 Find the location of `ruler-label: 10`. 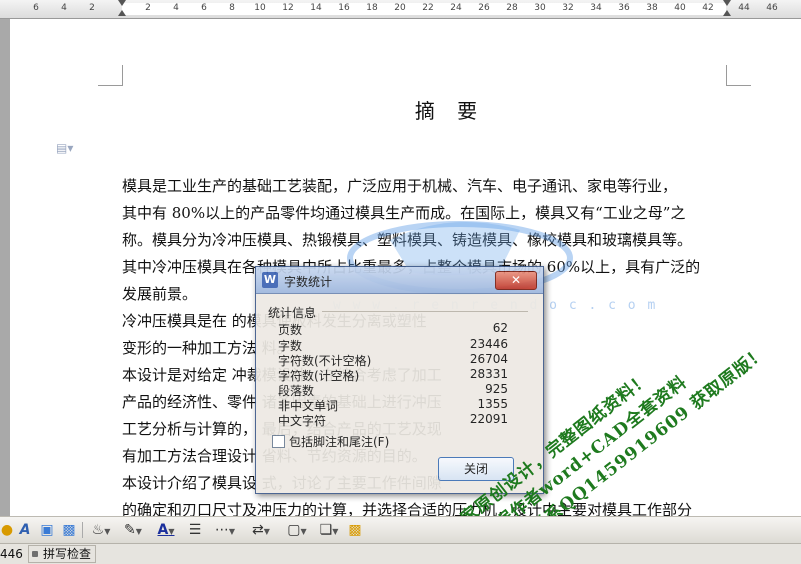

ruler-label: 10 is located at coordinates (260, 8).